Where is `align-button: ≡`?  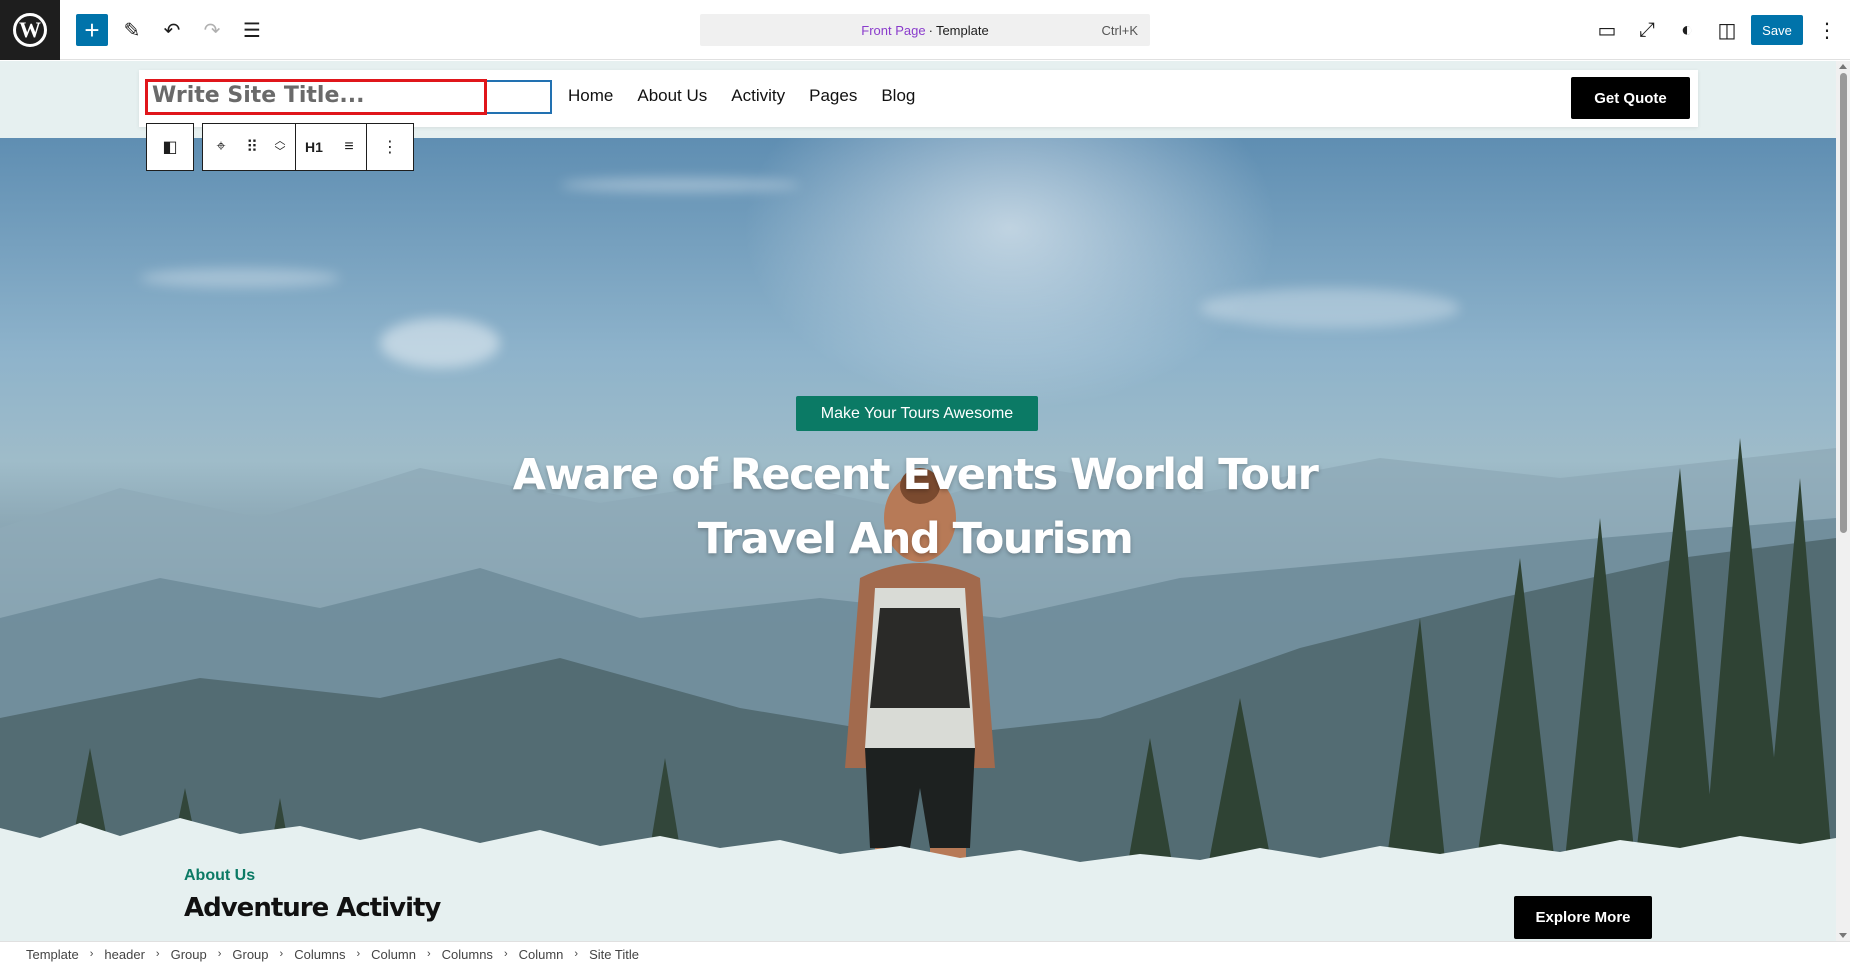 align-button: ≡ is located at coordinates (349, 147).